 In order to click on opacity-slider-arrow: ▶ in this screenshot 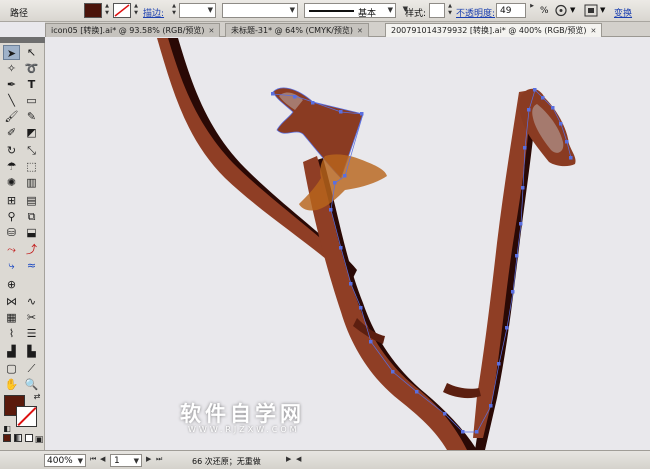, I will do `click(532, 10)`.